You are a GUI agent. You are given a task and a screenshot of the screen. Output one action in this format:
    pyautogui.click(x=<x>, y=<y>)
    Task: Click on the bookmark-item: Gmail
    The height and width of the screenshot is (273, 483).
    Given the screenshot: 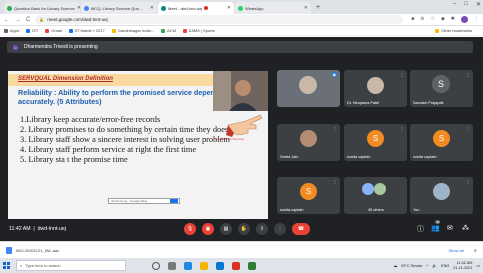 What is the action you would take?
    pyautogui.click(x=53, y=30)
    